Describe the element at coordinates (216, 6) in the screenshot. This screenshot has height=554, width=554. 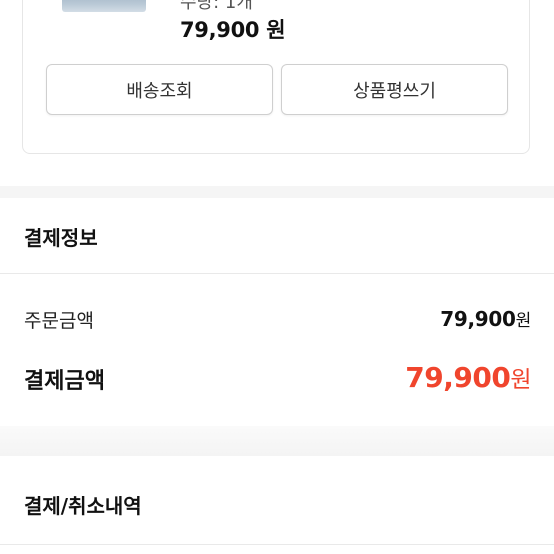
I see `quantity-text: 수량: 1개` at that location.